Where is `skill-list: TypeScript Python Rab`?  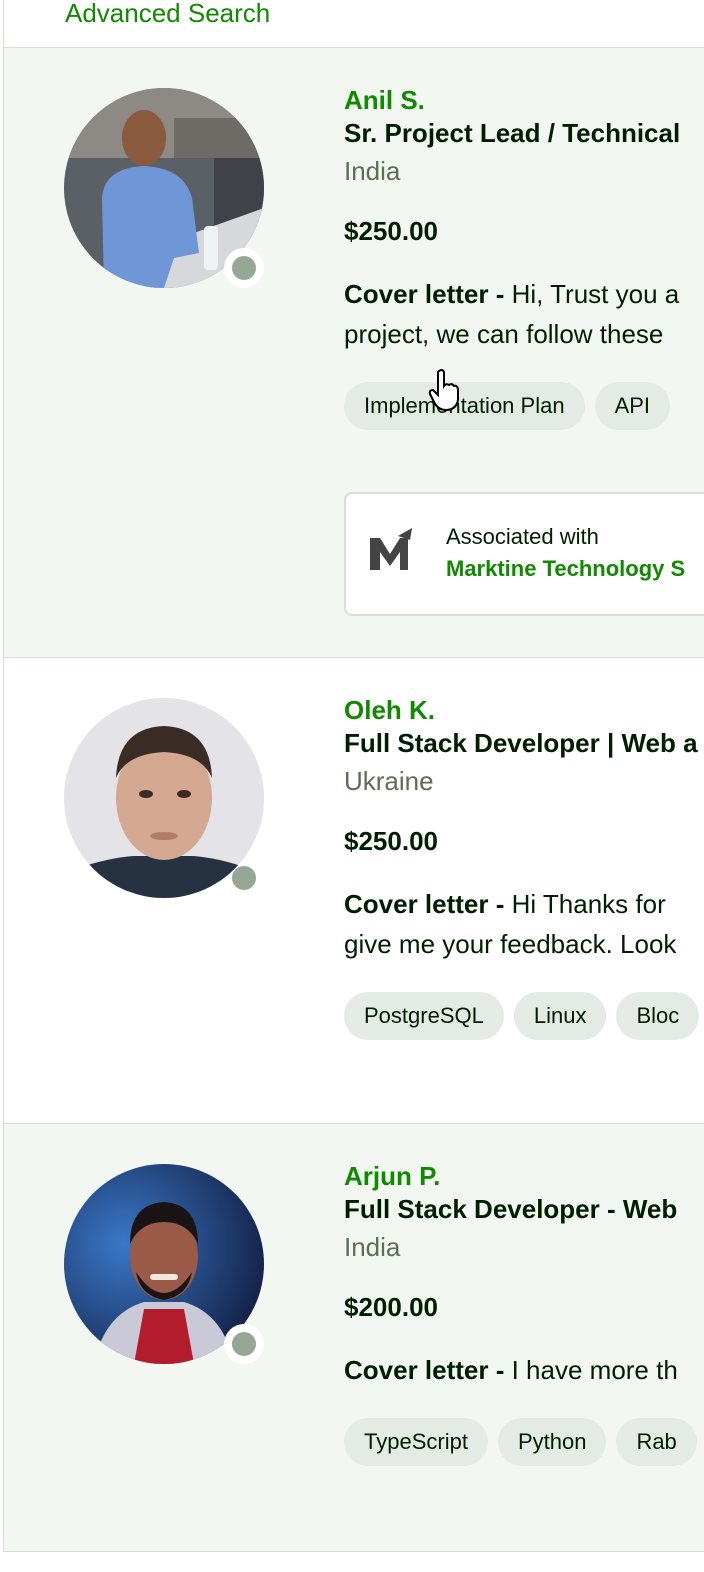
skill-list: TypeScript Python Rab is located at coordinates (524, 1442).